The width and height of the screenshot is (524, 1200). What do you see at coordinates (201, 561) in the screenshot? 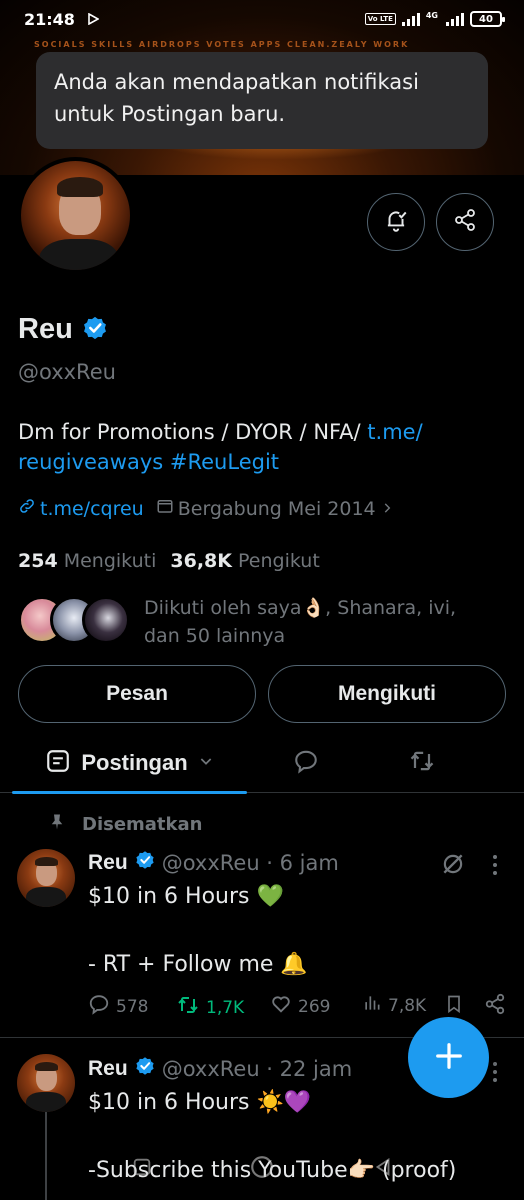
I see `followers-count: 36,8K` at bounding box center [201, 561].